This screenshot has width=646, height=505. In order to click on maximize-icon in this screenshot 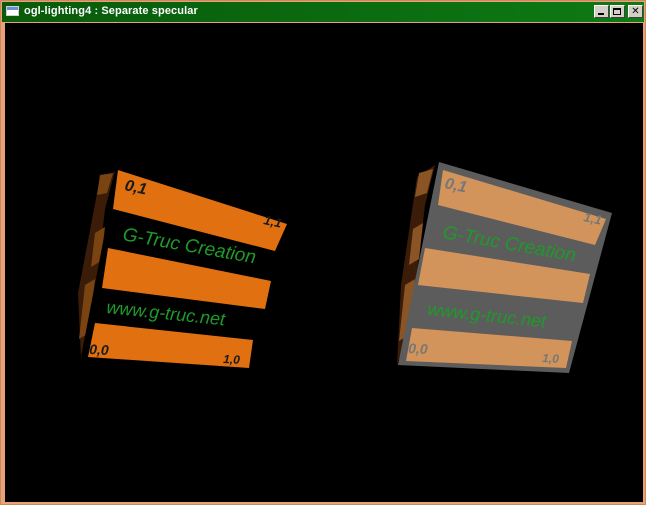, I will do `click(617, 11)`.